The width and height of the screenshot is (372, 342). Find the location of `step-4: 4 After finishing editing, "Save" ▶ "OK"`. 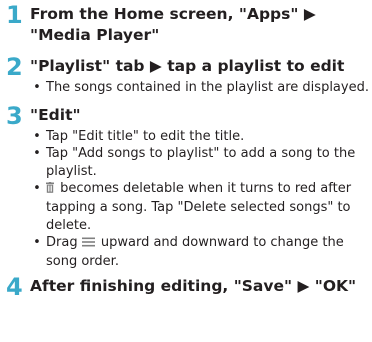

step-4: 4 After finishing editing, "Save" ▶ "OK" is located at coordinates (186, 287).